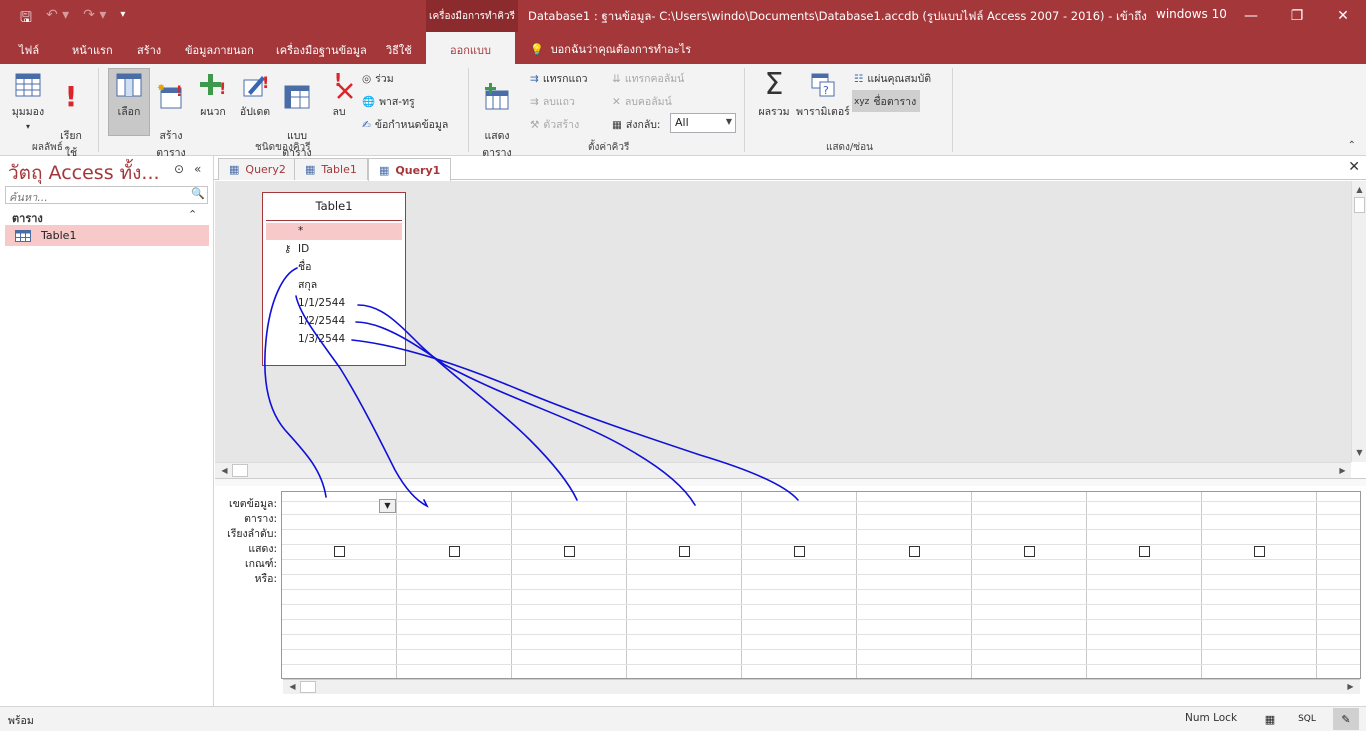 The image size is (1366, 731). I want to click on tell-me-box: 💡 บอกฉันว่าคุณต้องการทำอะไร, so click(610, 49).